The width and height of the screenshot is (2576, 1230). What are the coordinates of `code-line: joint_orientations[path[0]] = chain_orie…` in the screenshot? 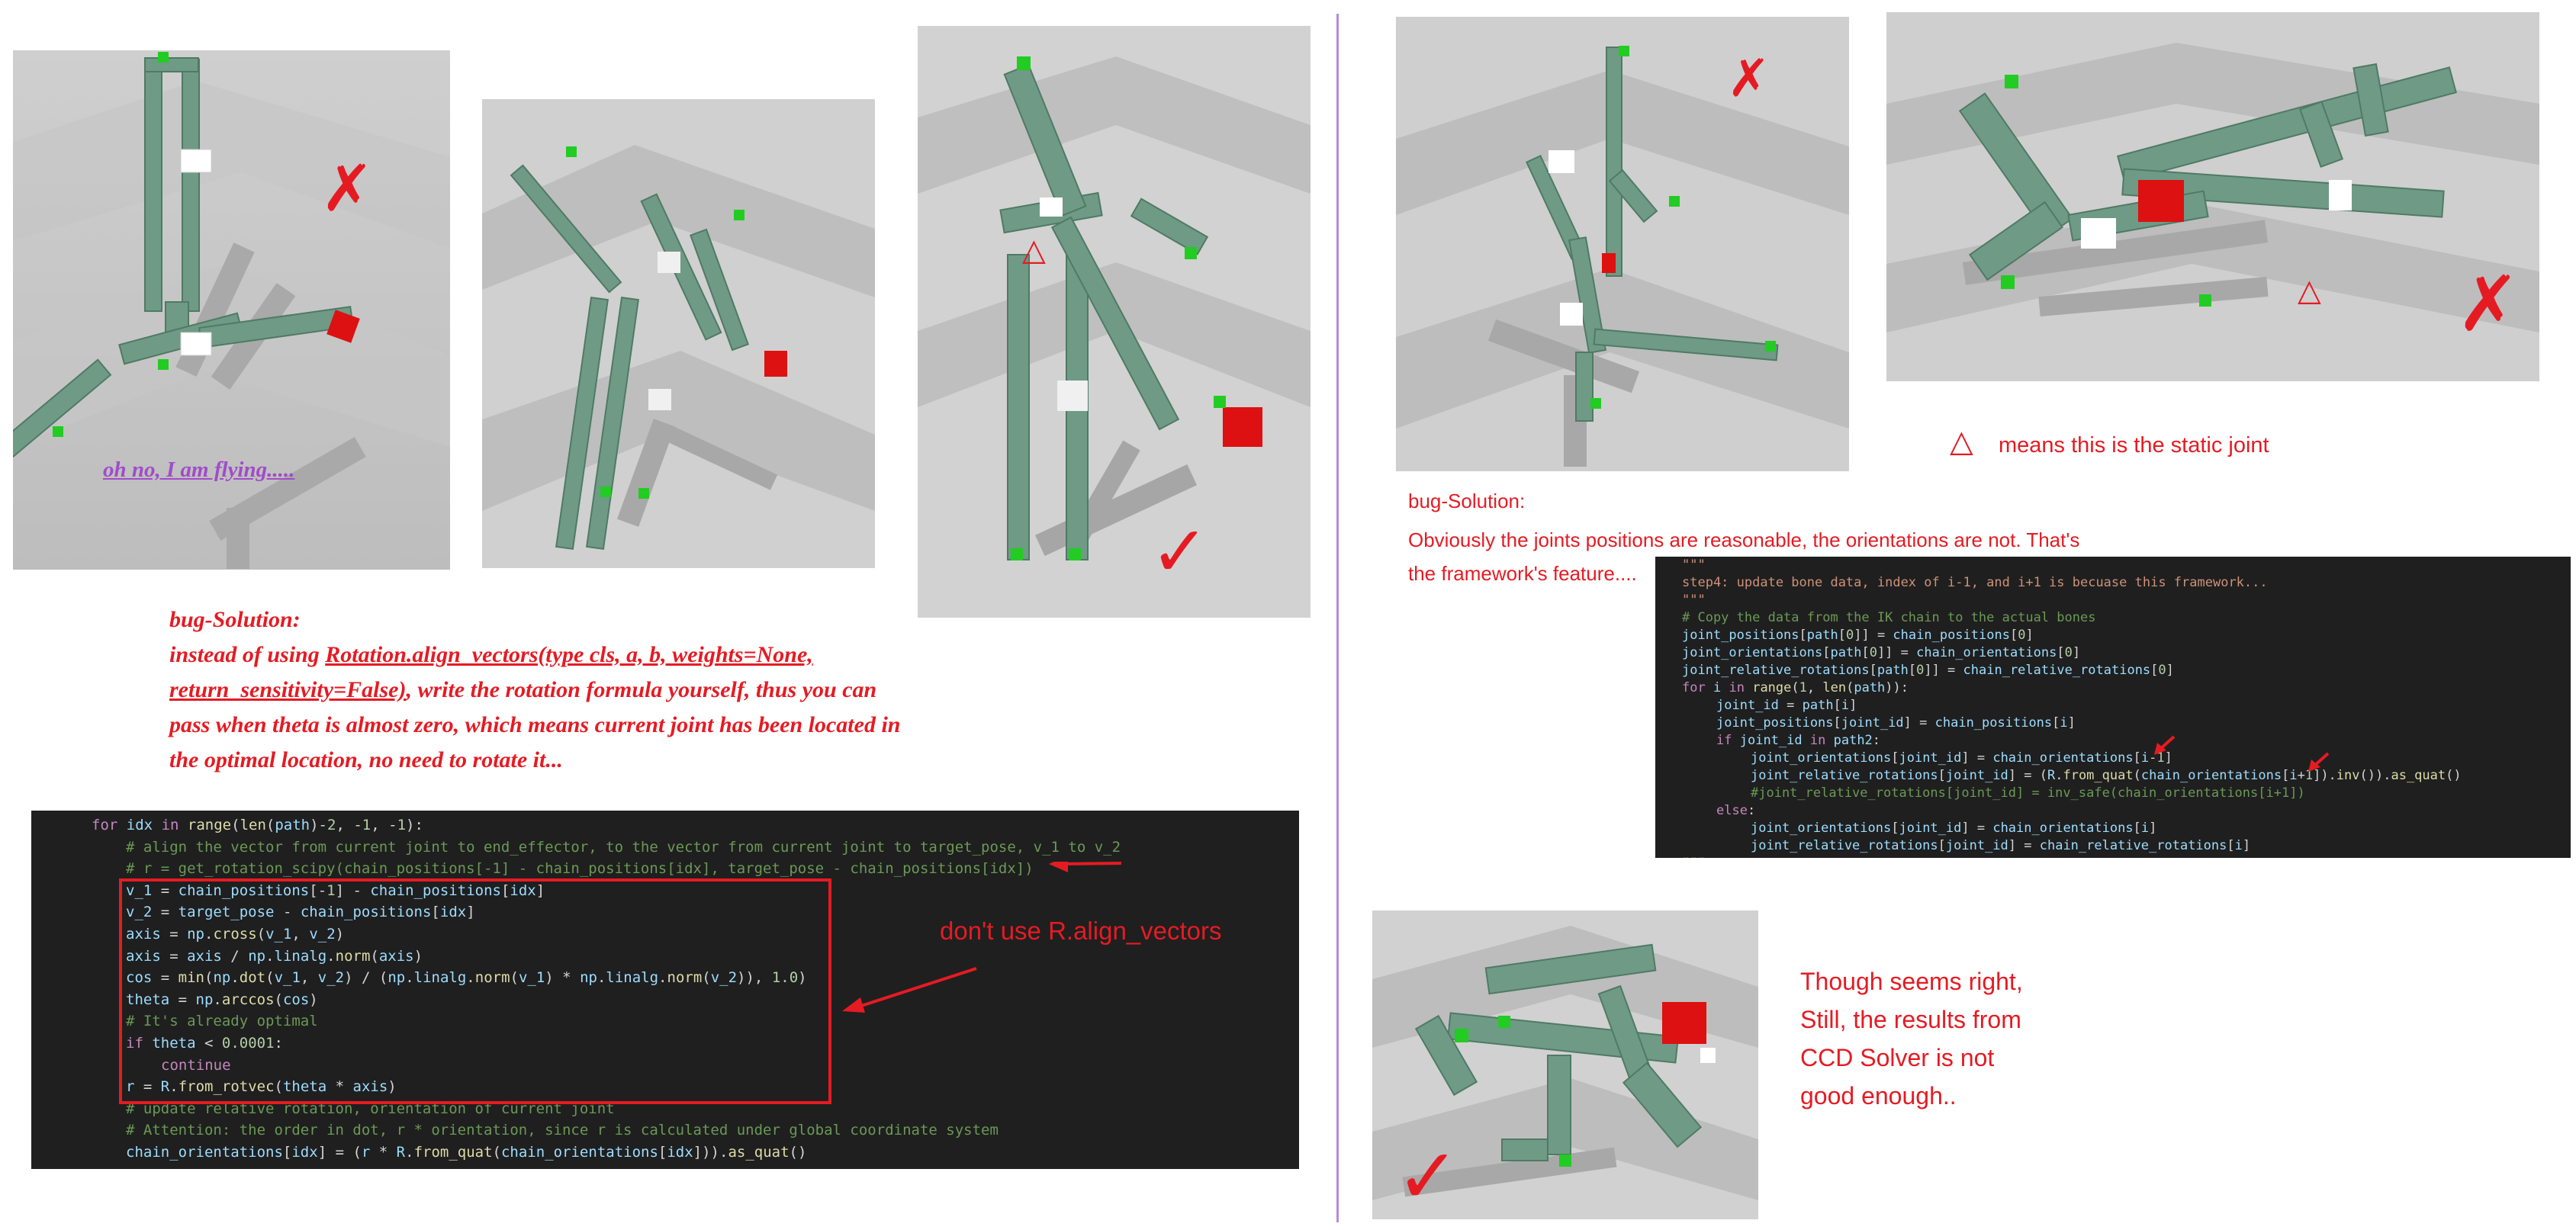 It's located at (1881, 652).